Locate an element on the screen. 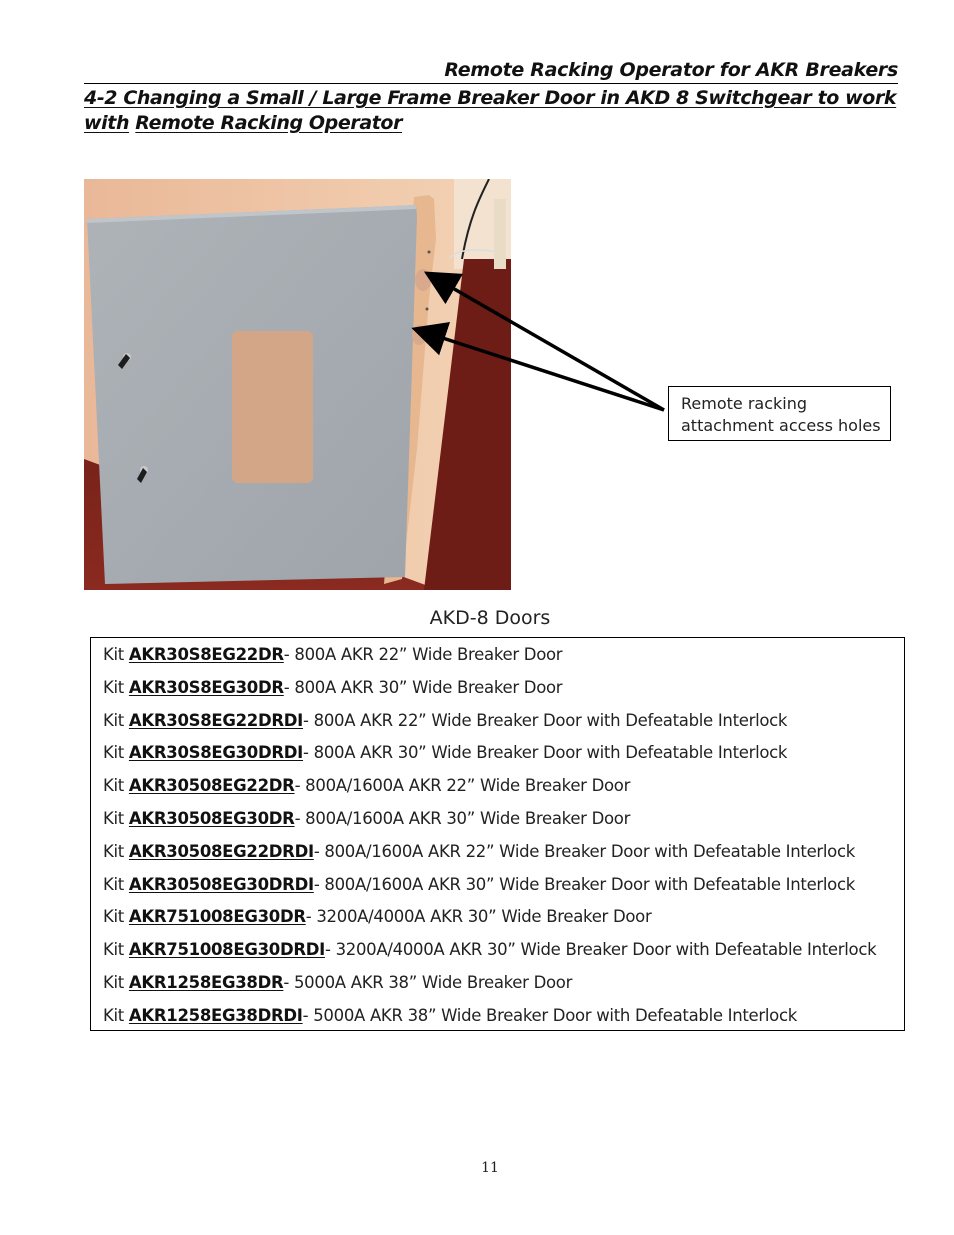 This screenshot has height=1235, width=954. kit-code: AKR30S8EG30DR is located at coordinates (206, 687).